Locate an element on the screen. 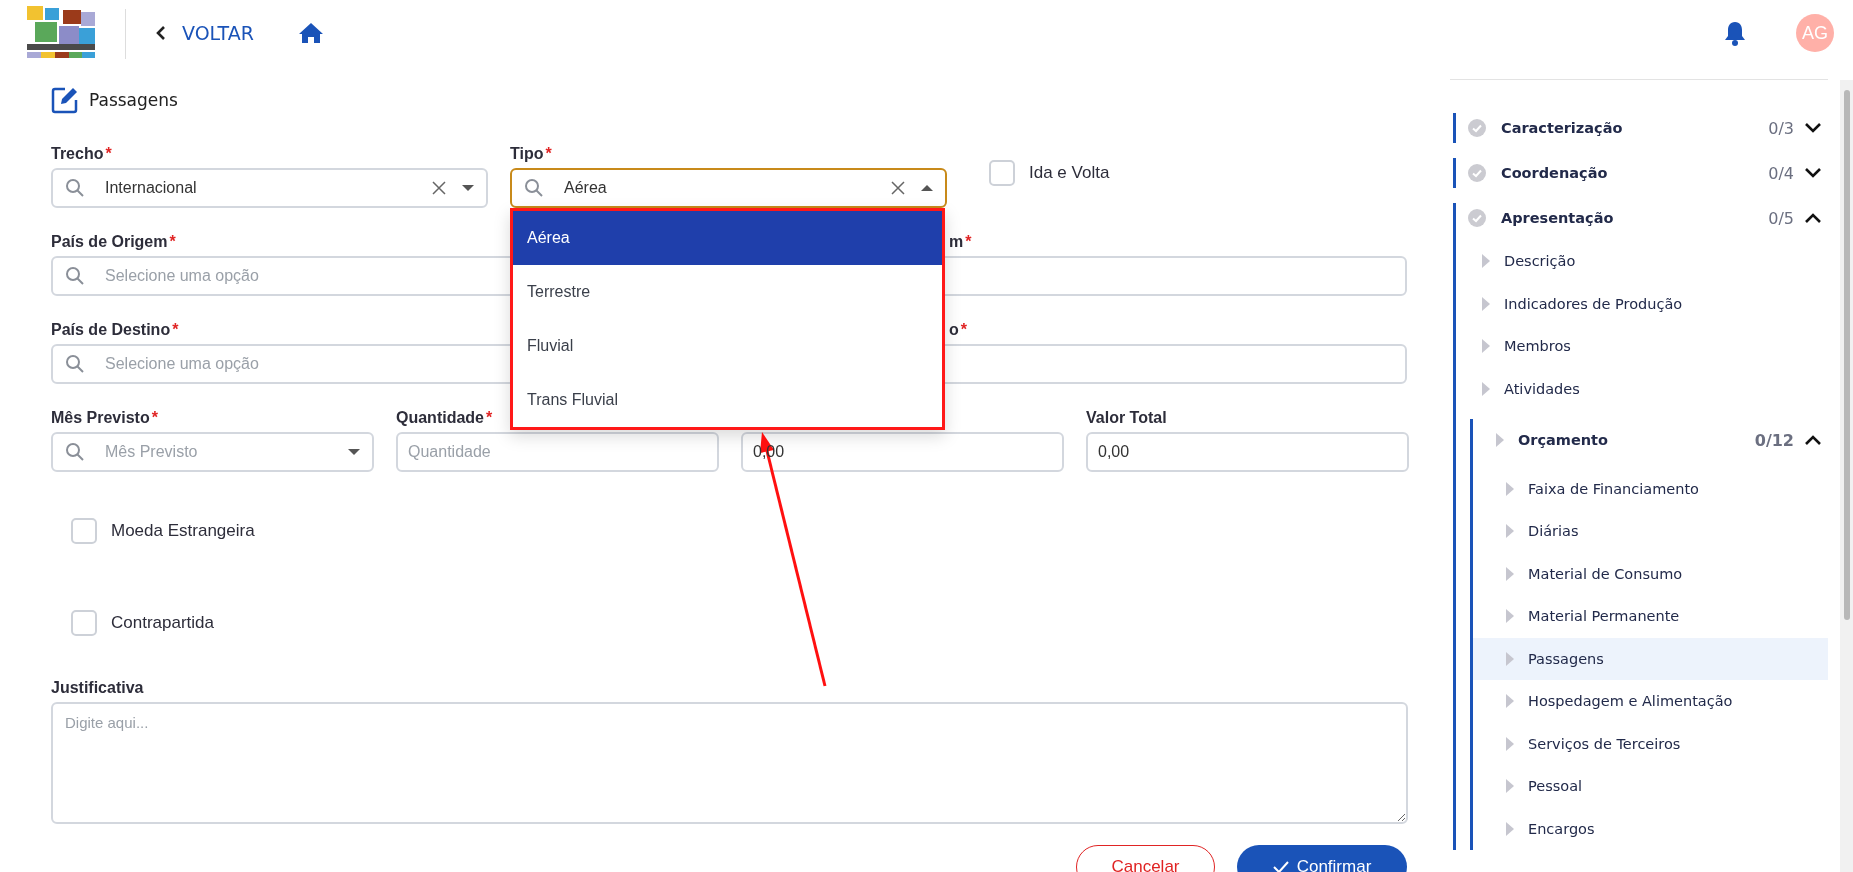 The image size is (1853, 872). progress-count: 0/3 is located at coordinates (1781, 128).